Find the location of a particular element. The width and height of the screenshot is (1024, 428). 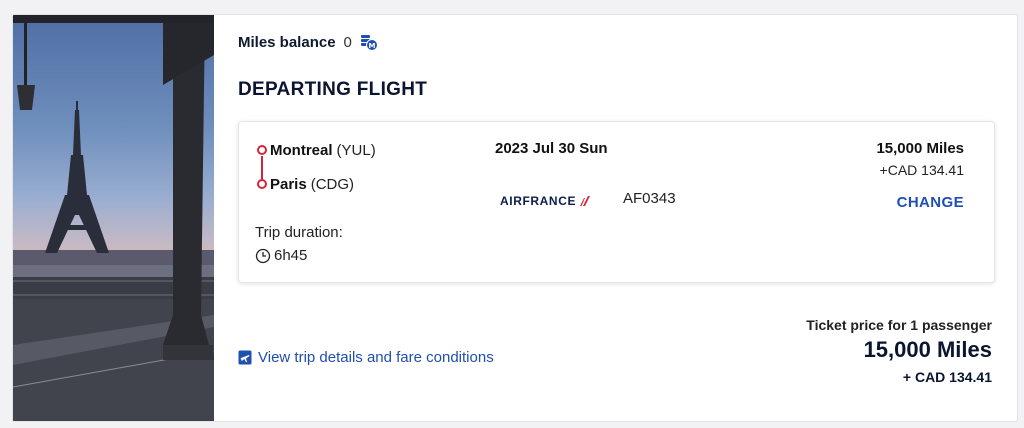

airfrance-swoosh-icon is located at coordinates (585, 201).